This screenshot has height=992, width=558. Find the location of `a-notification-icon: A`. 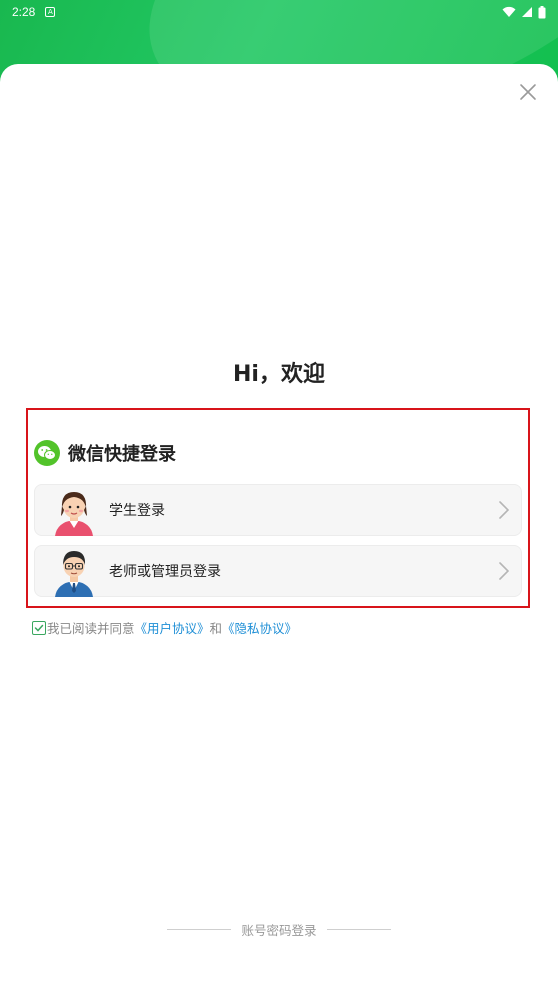

a-notification-icon: A is located at coordinates (50, 12).